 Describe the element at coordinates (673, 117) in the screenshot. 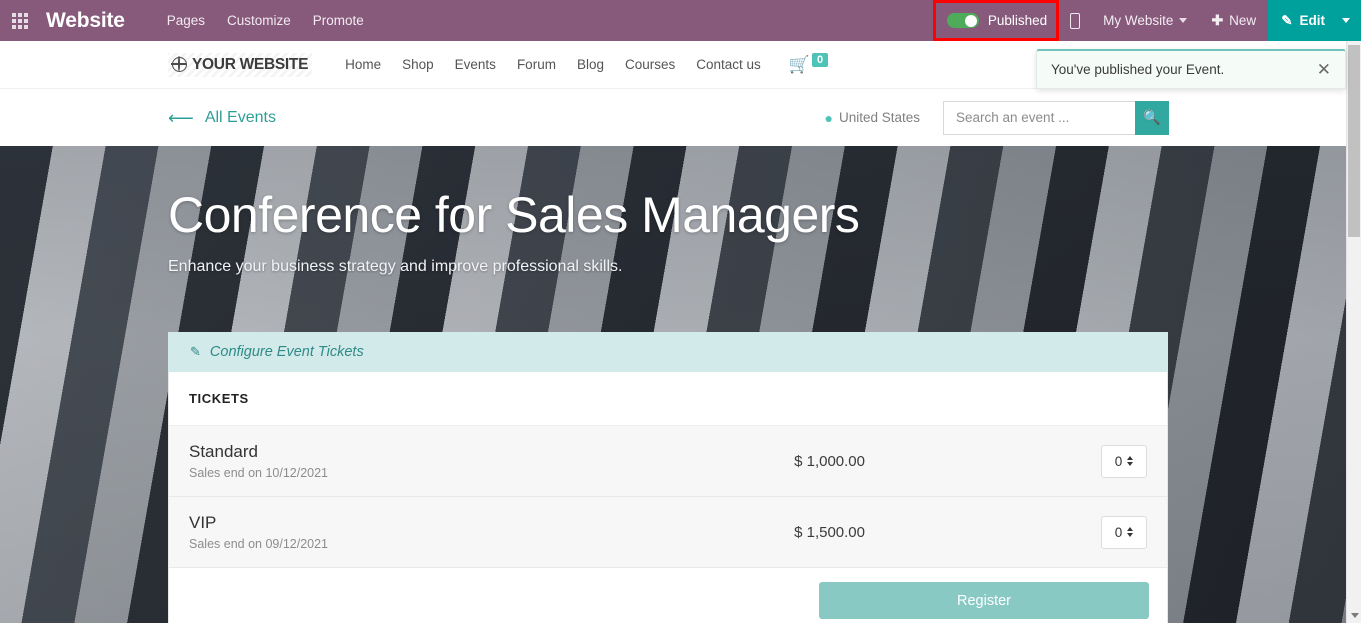

I see `events-toolbar: ⟵ All Events ● United States 🔍` at that location.